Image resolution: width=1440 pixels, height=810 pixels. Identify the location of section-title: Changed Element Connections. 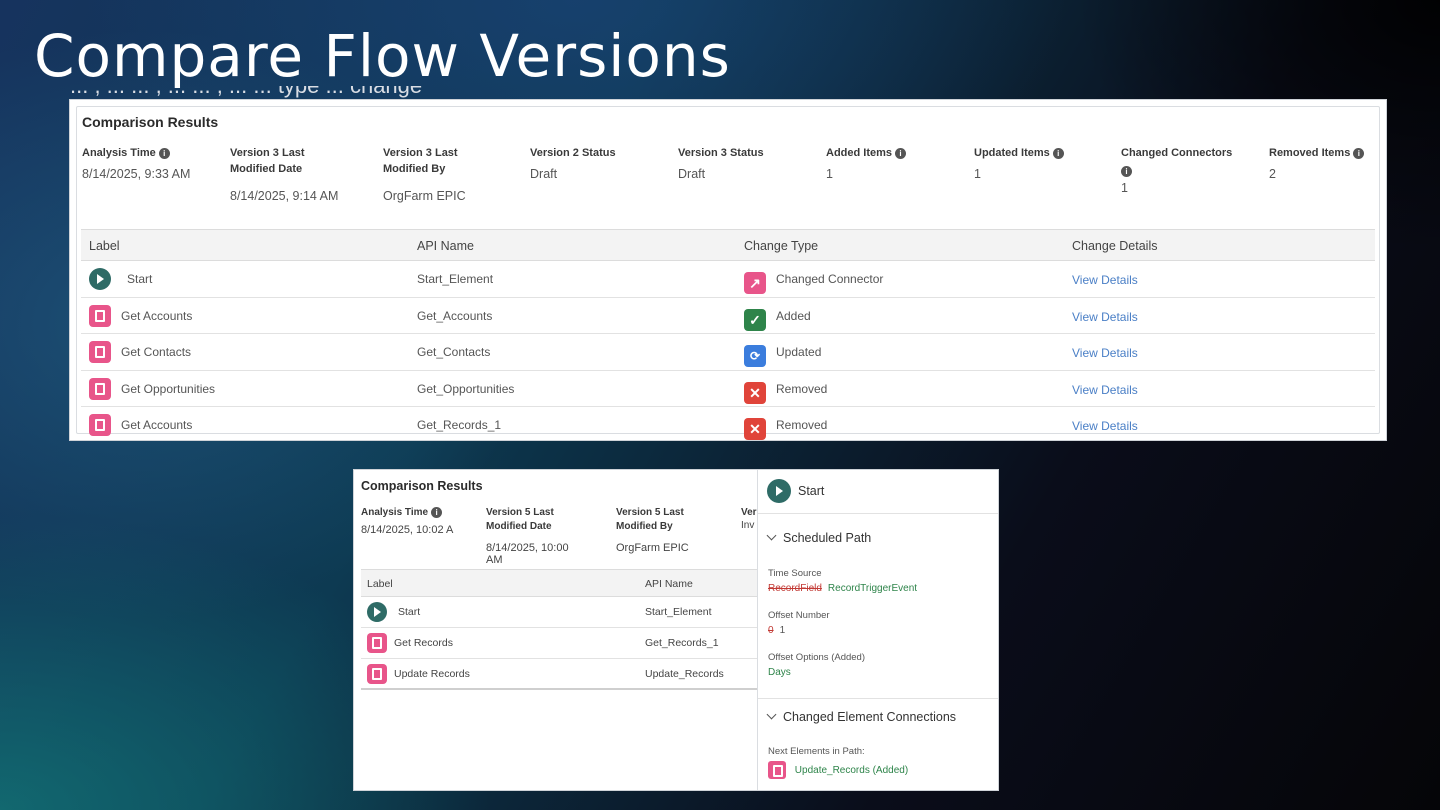
(870, 717).